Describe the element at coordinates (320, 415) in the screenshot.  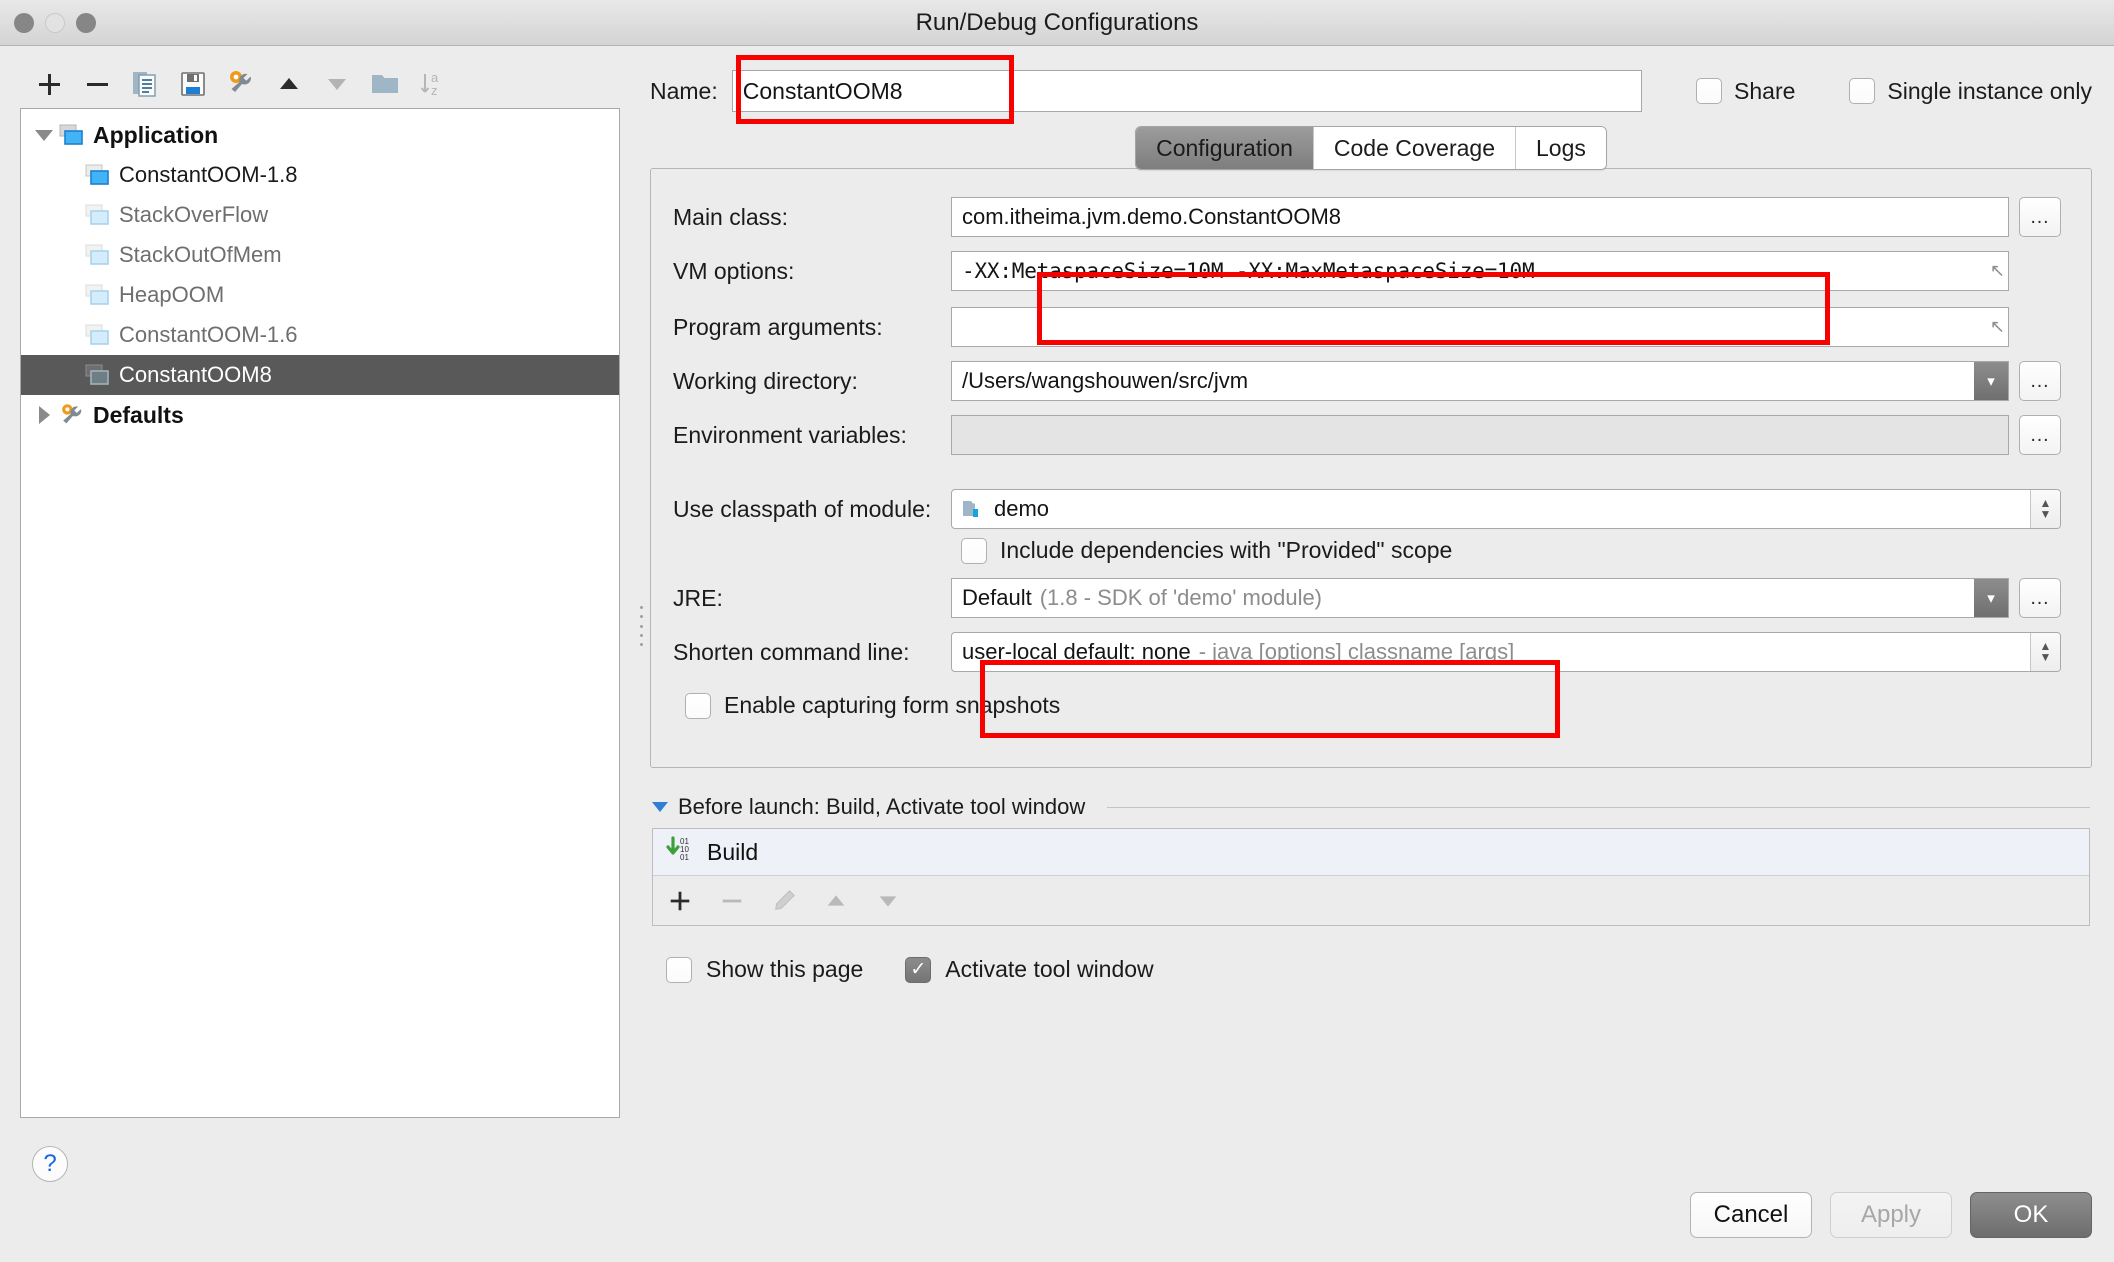
I see `tree-node-defaults: Defaults` at that location.